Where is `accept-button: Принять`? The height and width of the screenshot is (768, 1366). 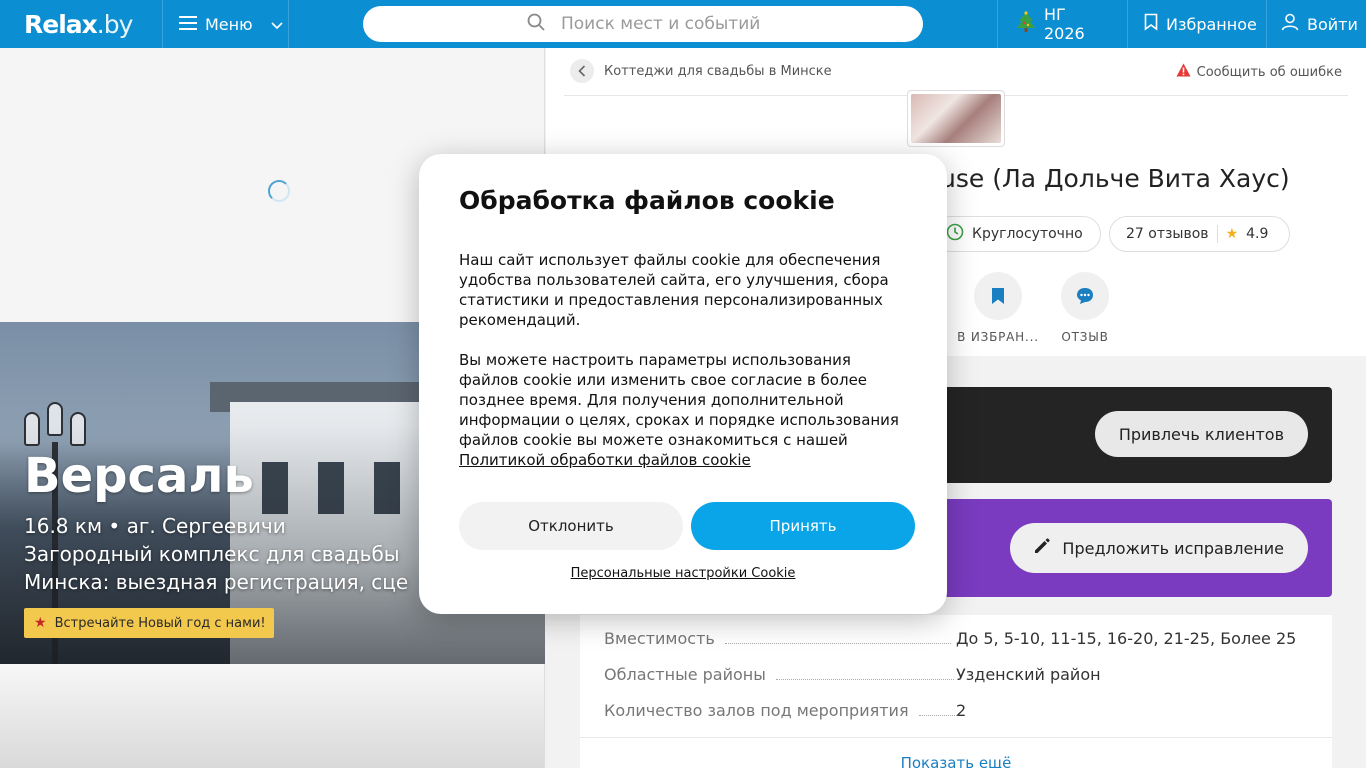
accept-button: Принять is located at coordinates (803, 526).